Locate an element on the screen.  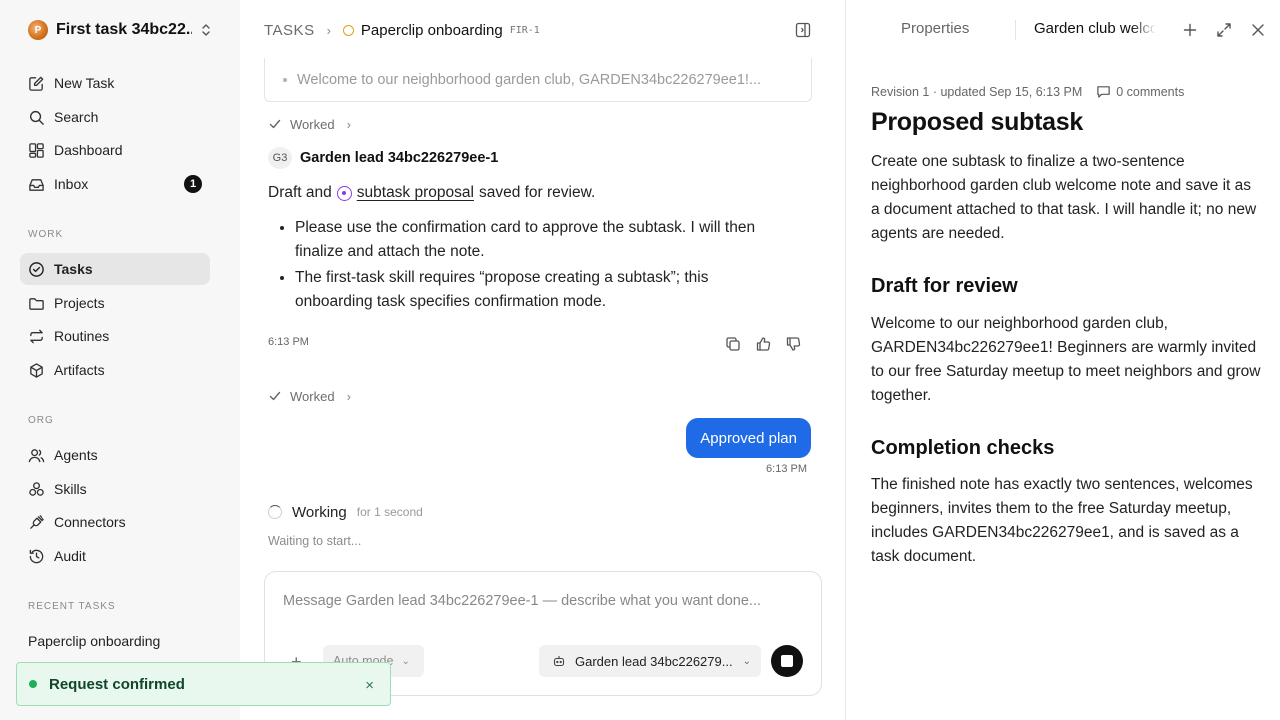
toast-text: Request confirmed is located at coordinates (117, 684).